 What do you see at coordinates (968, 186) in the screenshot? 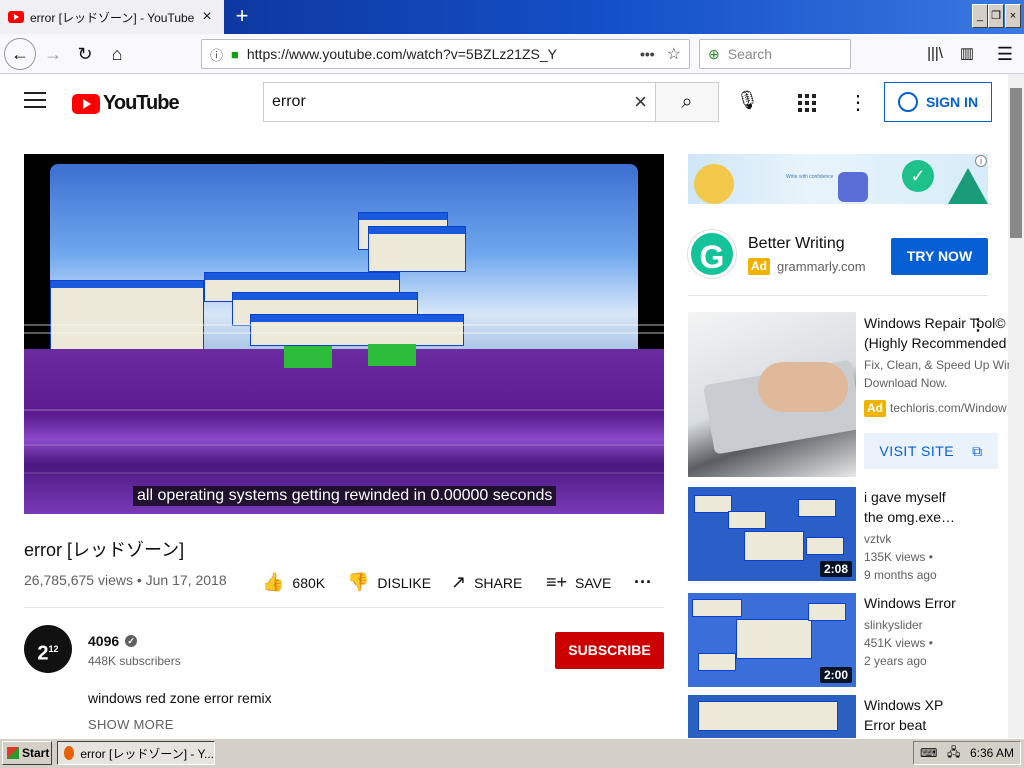
I see `banner-shape` at bounding box center [968, 186].